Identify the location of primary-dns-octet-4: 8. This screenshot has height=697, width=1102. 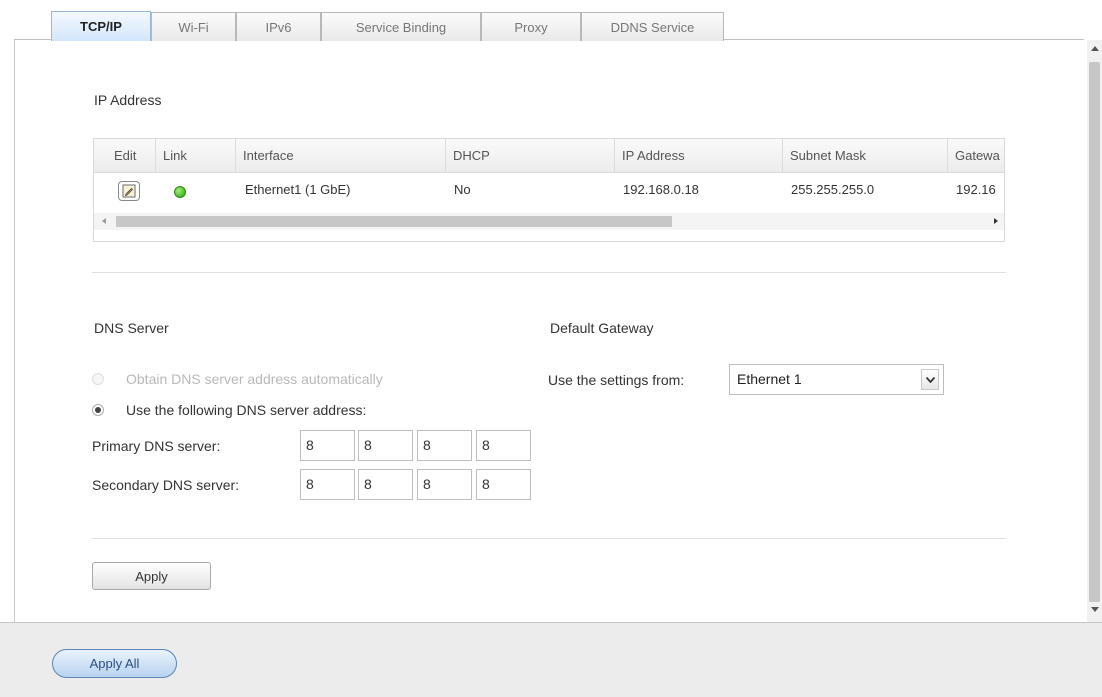
(503, 445).